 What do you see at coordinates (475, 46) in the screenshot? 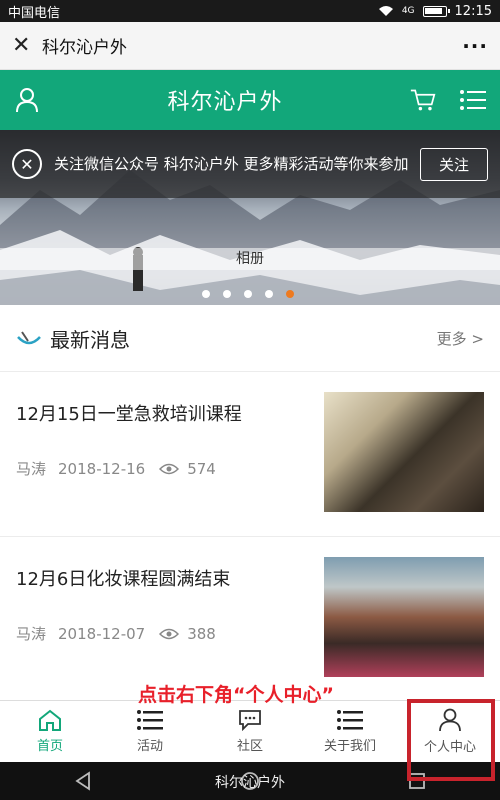
I see `more-menu-icon: ···` at bounding box center [475, 46].